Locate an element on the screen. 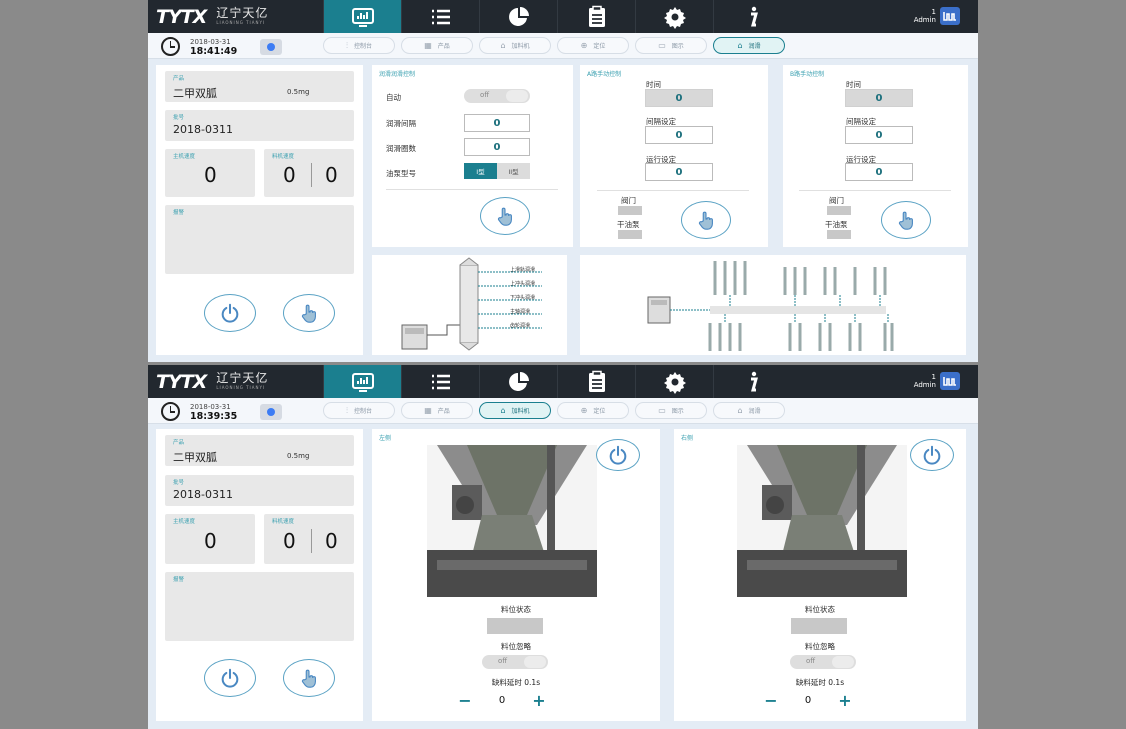 This screenshot has width=1126, height=729. lubrication-distribution-diagram is located at coordinates (773, 305).